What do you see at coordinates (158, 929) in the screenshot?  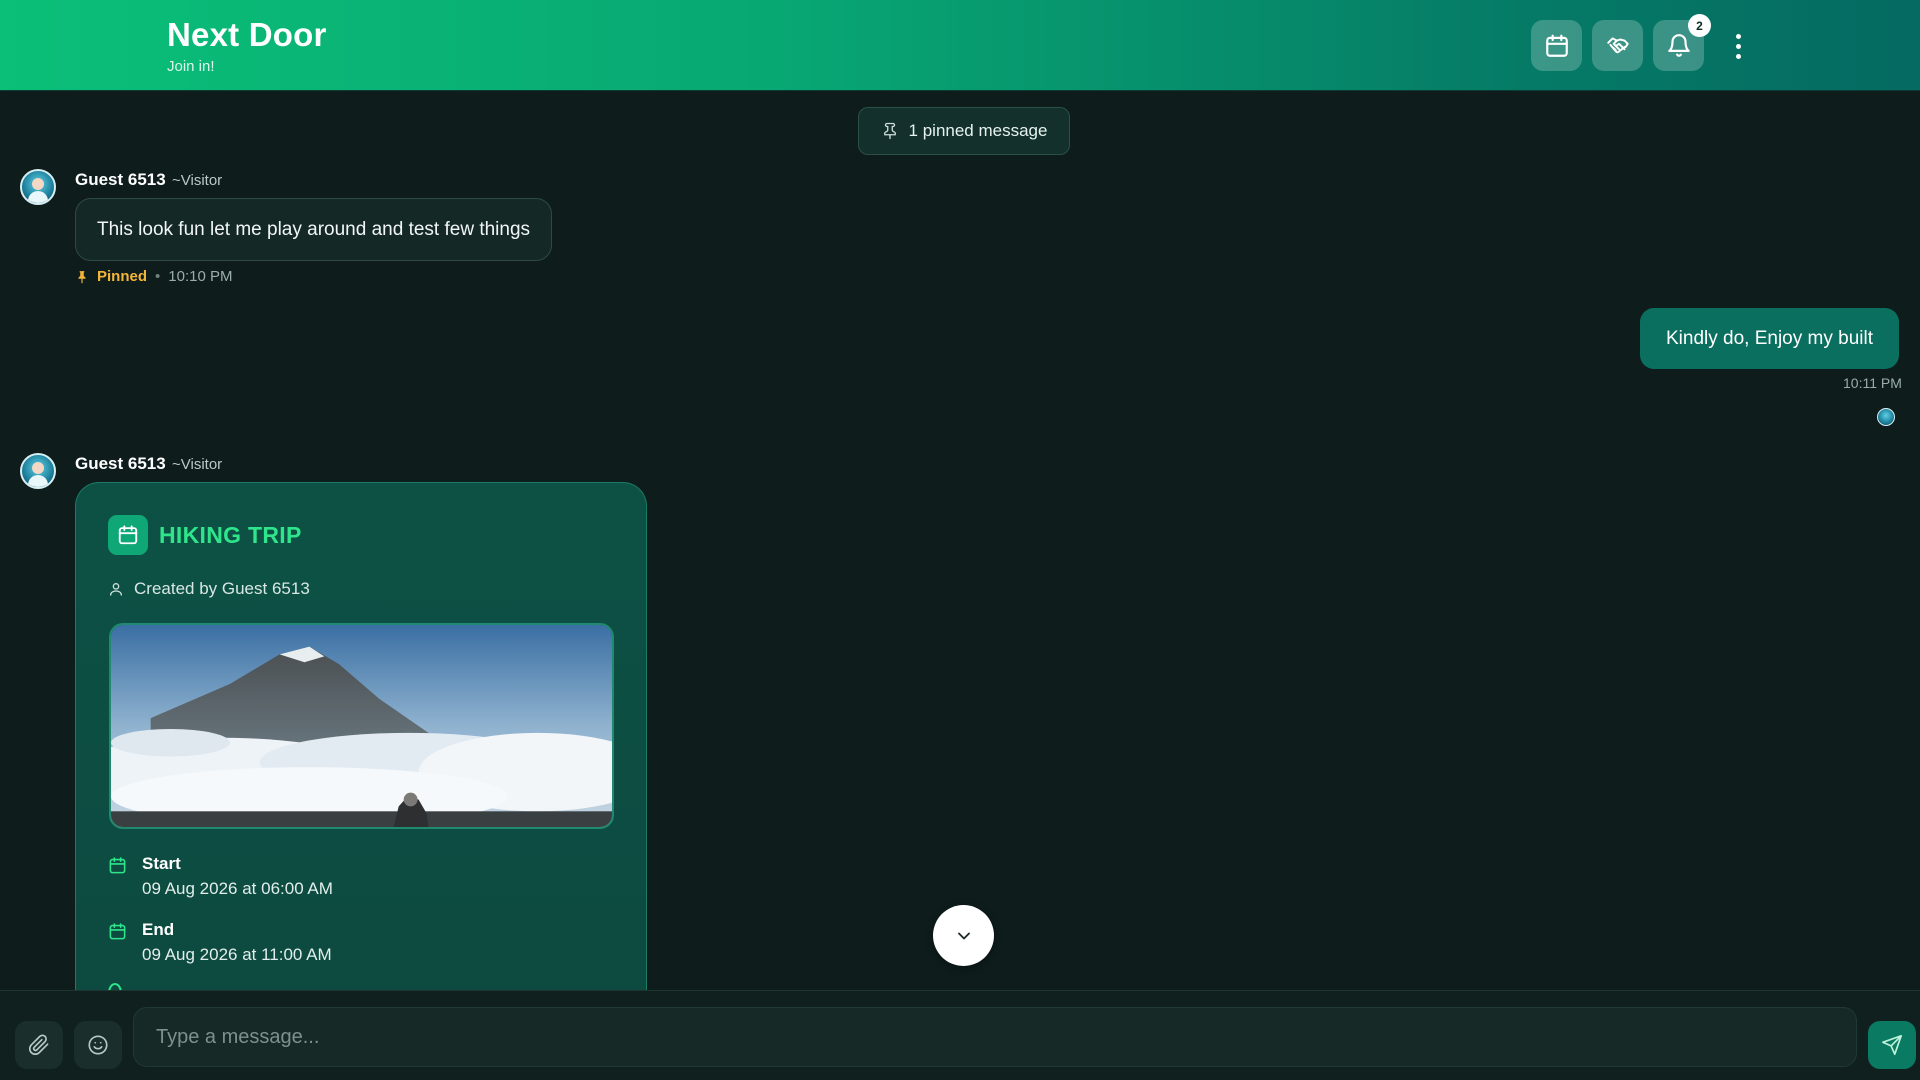 I see `event-end-label: End` at bounding box center [158, 929].